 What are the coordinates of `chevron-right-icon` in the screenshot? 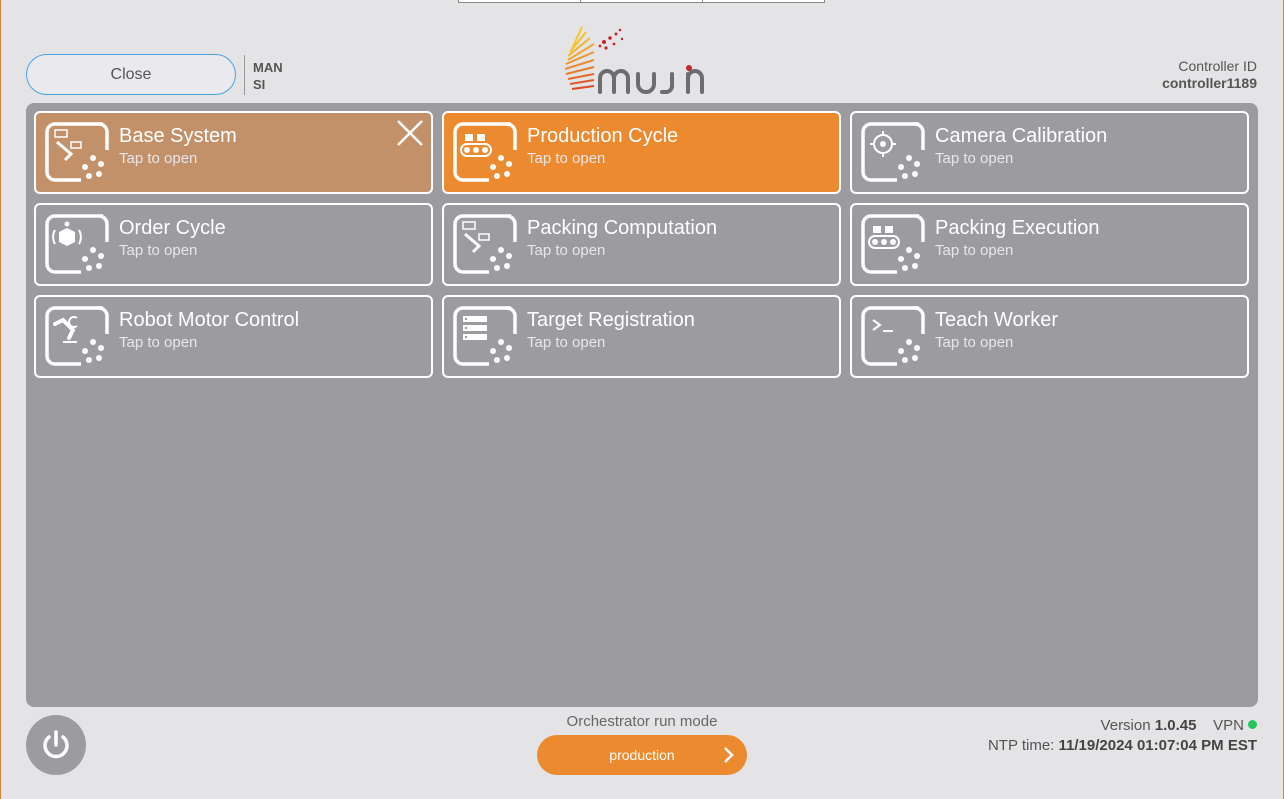 It's located at (729, 755).